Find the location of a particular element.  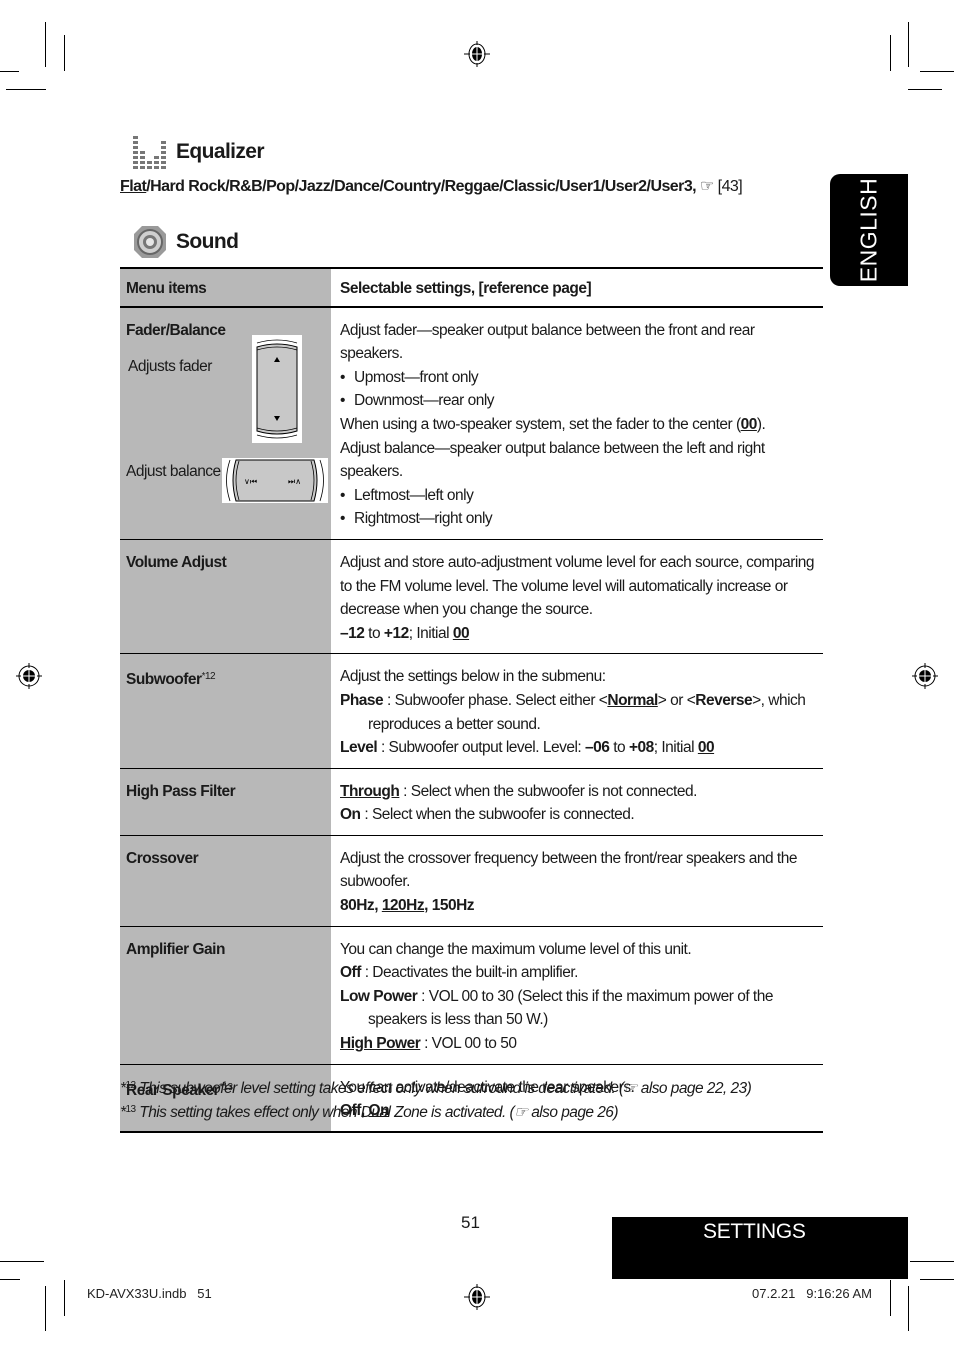

default-value: 120Hz is located at coordinates (403, 906).